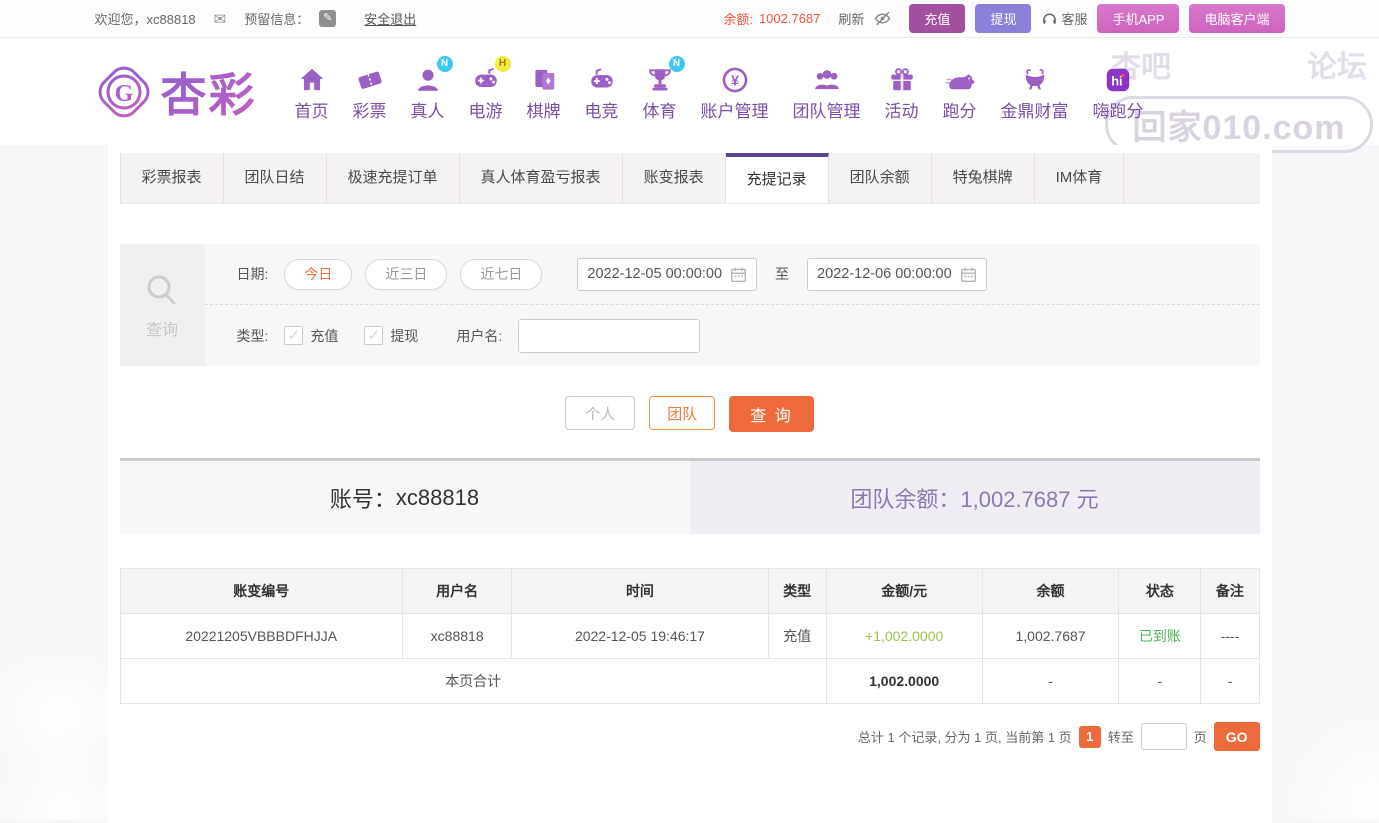  I want to click on table-summary-row: 本页合计 1,002.0000 - - -, so click(689, 681).